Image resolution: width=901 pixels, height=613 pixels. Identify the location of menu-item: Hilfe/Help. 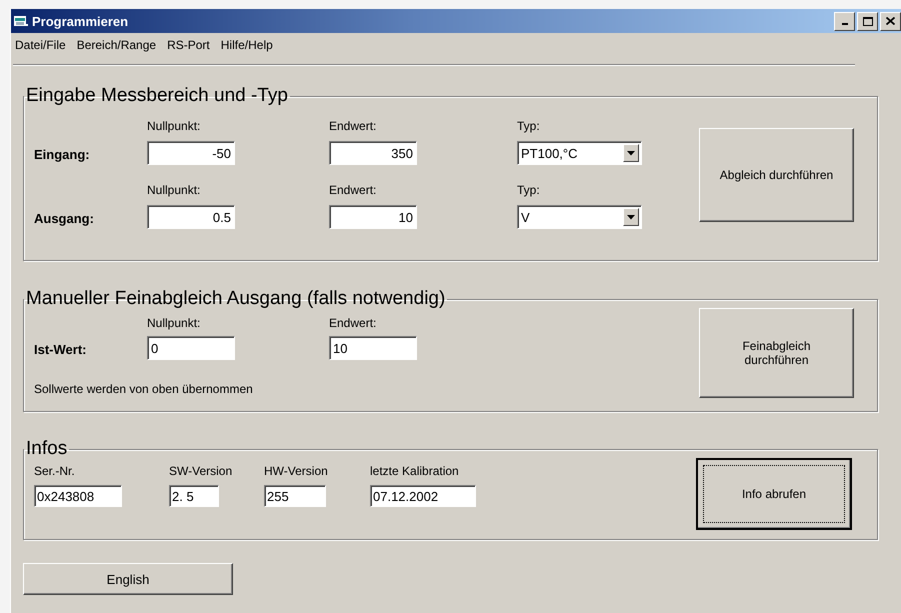
(246, 46).